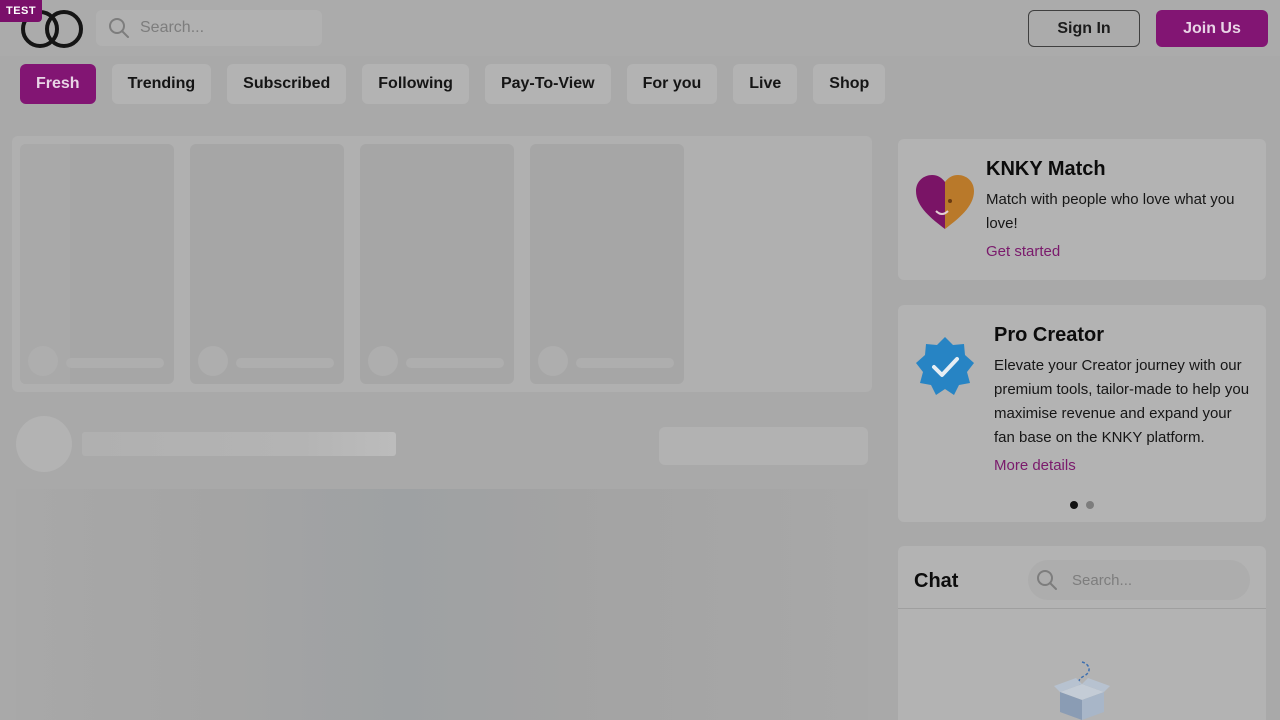  Describe the element at coordinates (672, 84) in the screenshot. I see `tab-for-you: For you` at that location.